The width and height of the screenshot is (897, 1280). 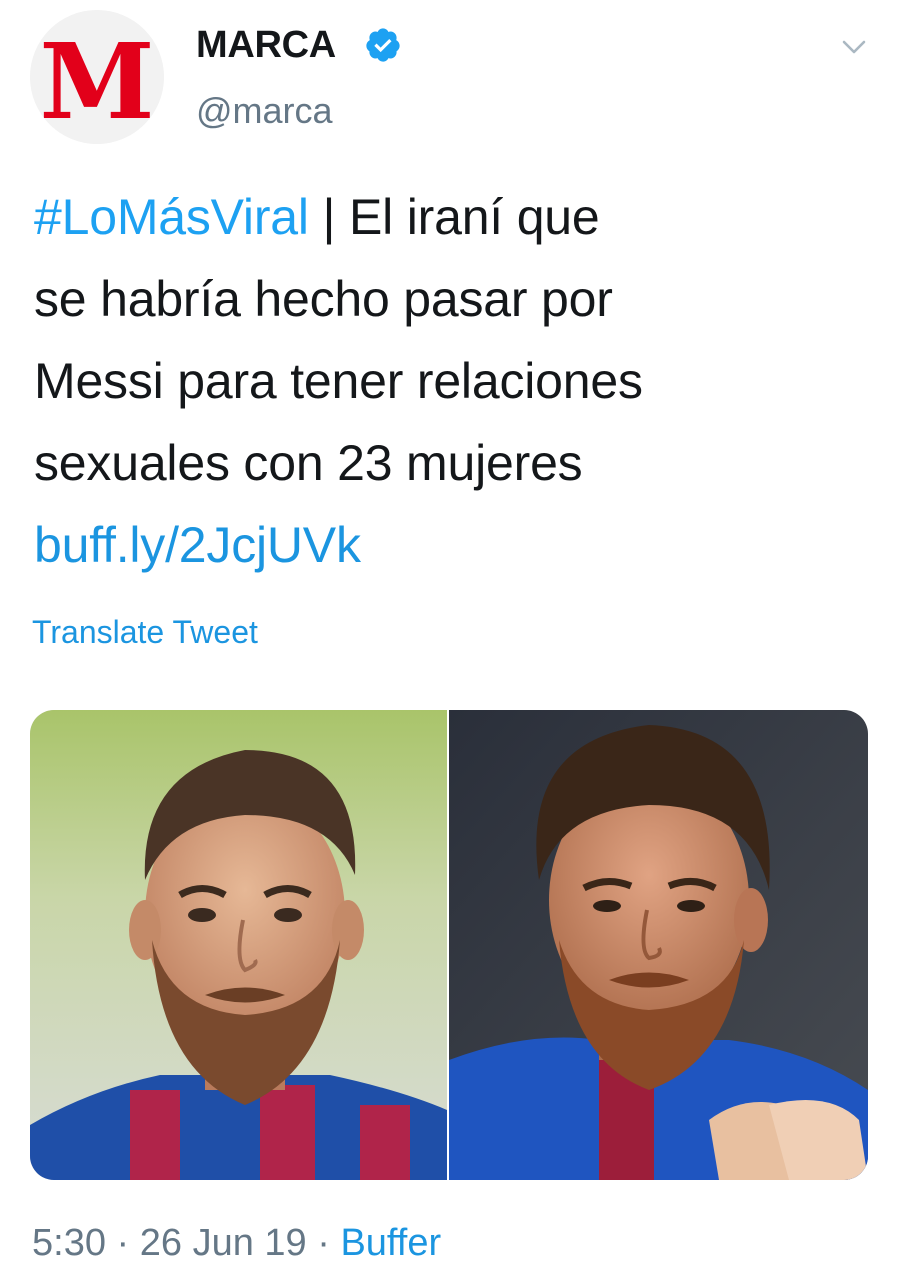 What do you see at coordinates (383, 45) in the screenshot?
I see `verified-badge-icon` at bounding box center [383, 45].